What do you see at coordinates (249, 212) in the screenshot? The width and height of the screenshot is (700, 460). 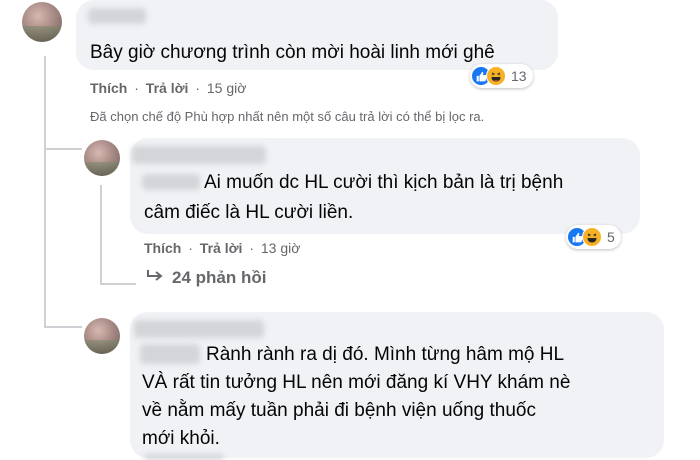 I see `comment-text: câm điếc là HL cười liền.` at bounding box center [249, 212].